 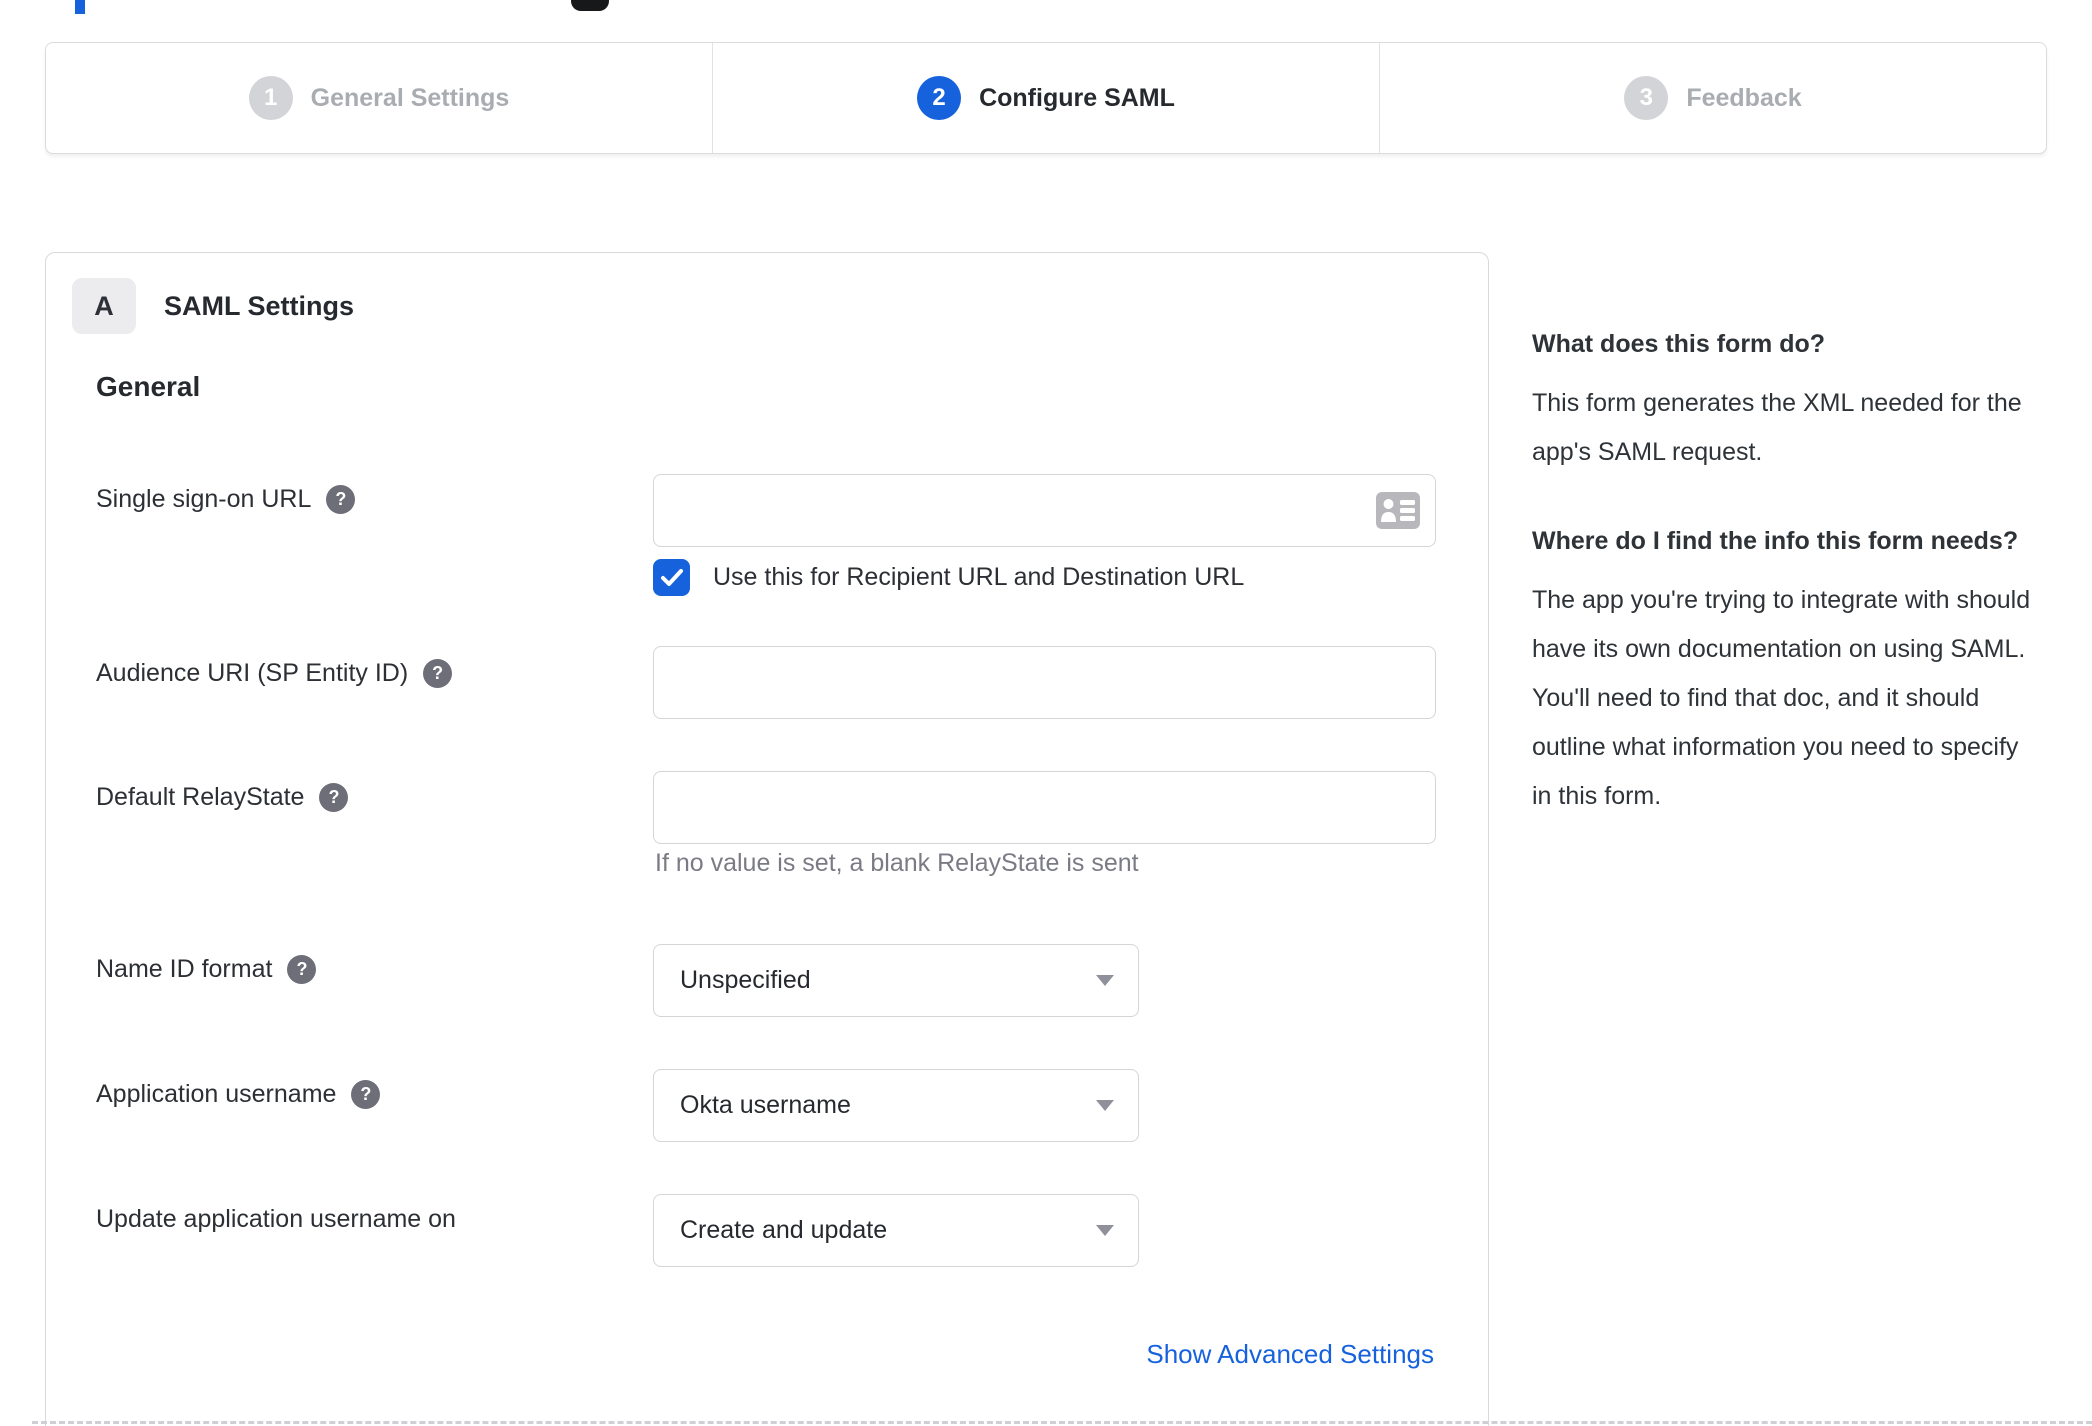 I want to click on step-label: Feedback, so click(x=1744, y=97).